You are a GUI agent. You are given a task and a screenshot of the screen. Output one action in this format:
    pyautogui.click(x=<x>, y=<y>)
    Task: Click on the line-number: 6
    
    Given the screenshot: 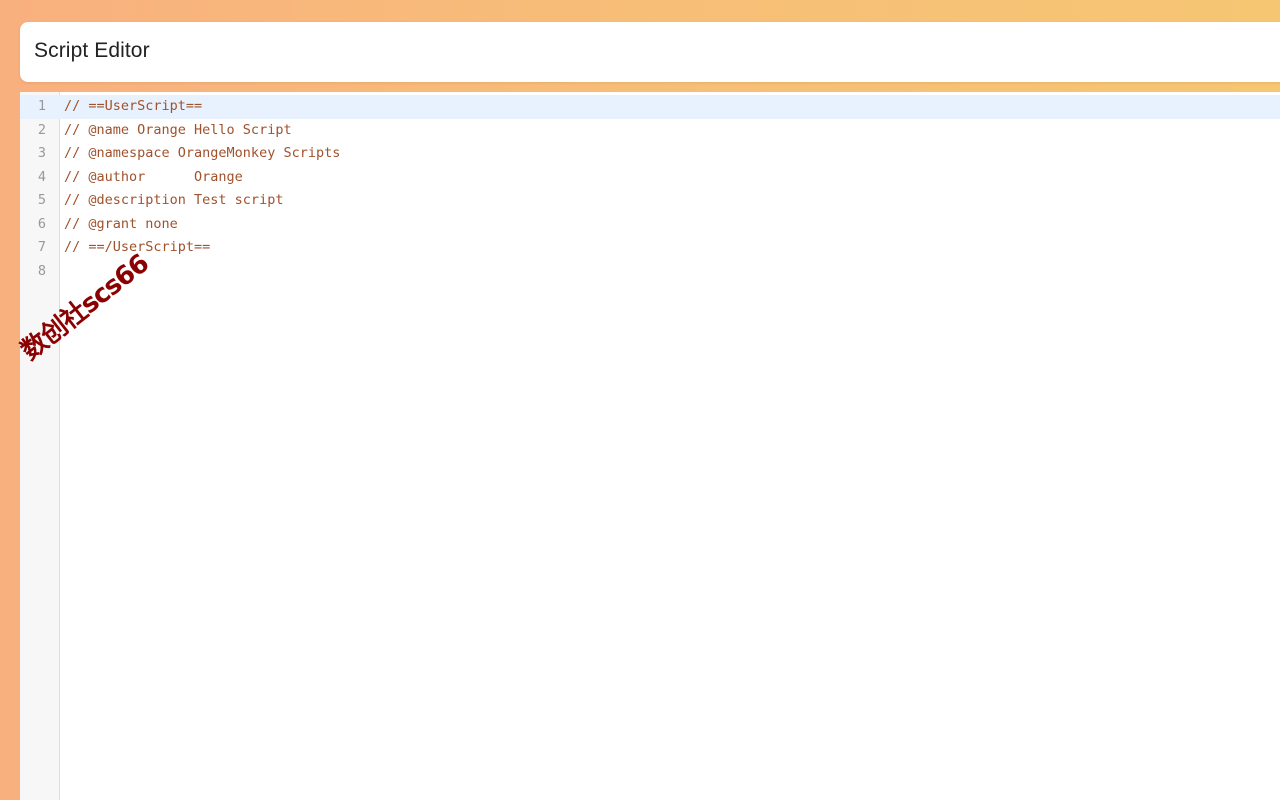 What is the action you would take?
    pyautogui.click(x=41, y=223)
    